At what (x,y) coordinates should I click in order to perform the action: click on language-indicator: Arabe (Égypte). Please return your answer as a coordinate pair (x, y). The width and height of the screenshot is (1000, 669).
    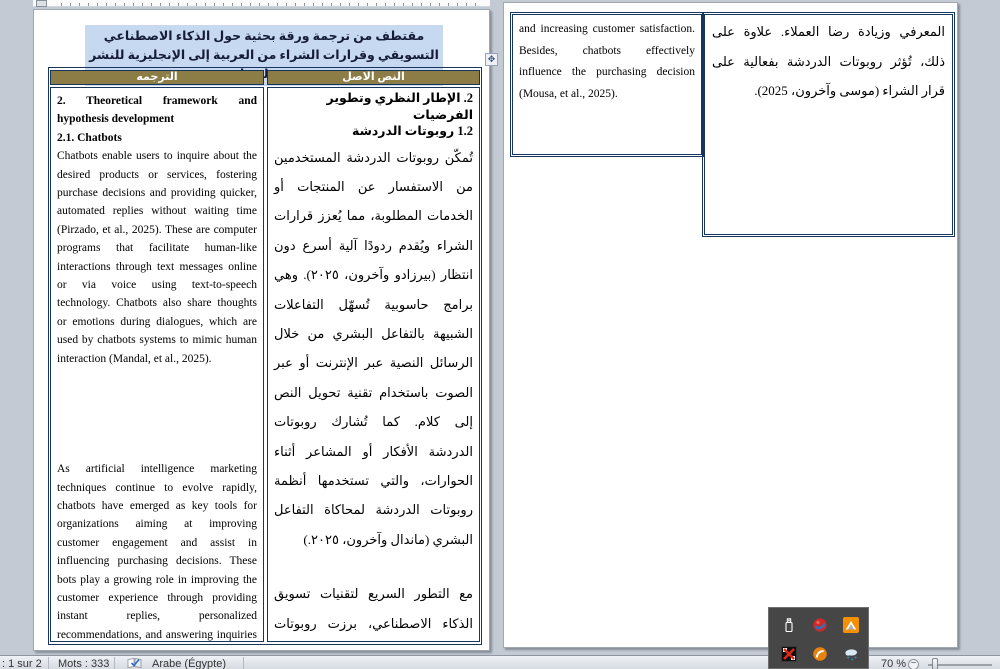
    Looking at the image, I should click on (189, 663).